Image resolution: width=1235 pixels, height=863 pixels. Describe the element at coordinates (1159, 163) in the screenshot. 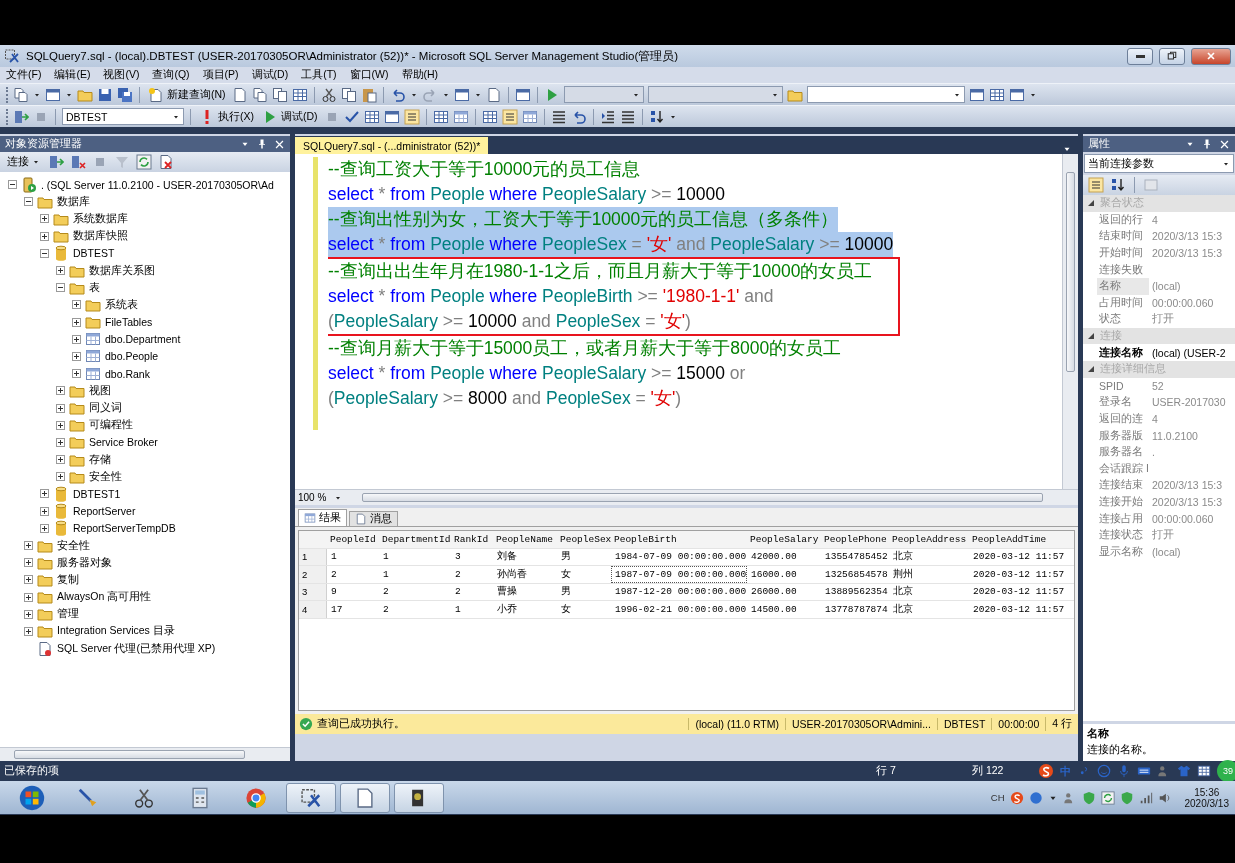

I see `object-select: 当前连接参数` at that location.